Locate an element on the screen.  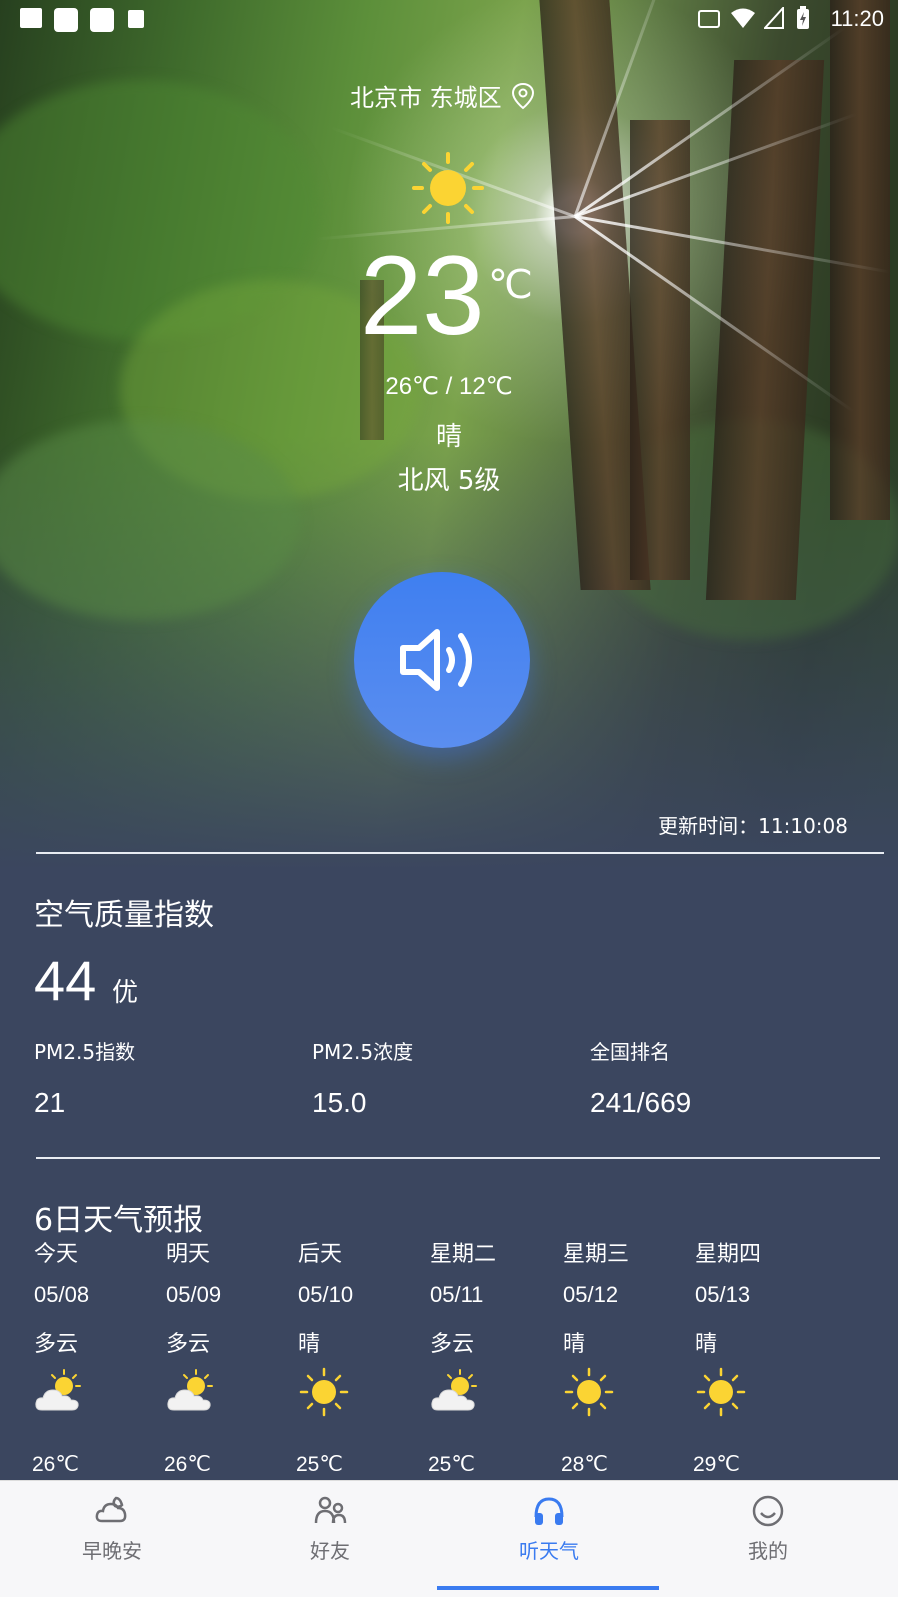
tab-friends: 好友 is located at coordinates (330, 1539).